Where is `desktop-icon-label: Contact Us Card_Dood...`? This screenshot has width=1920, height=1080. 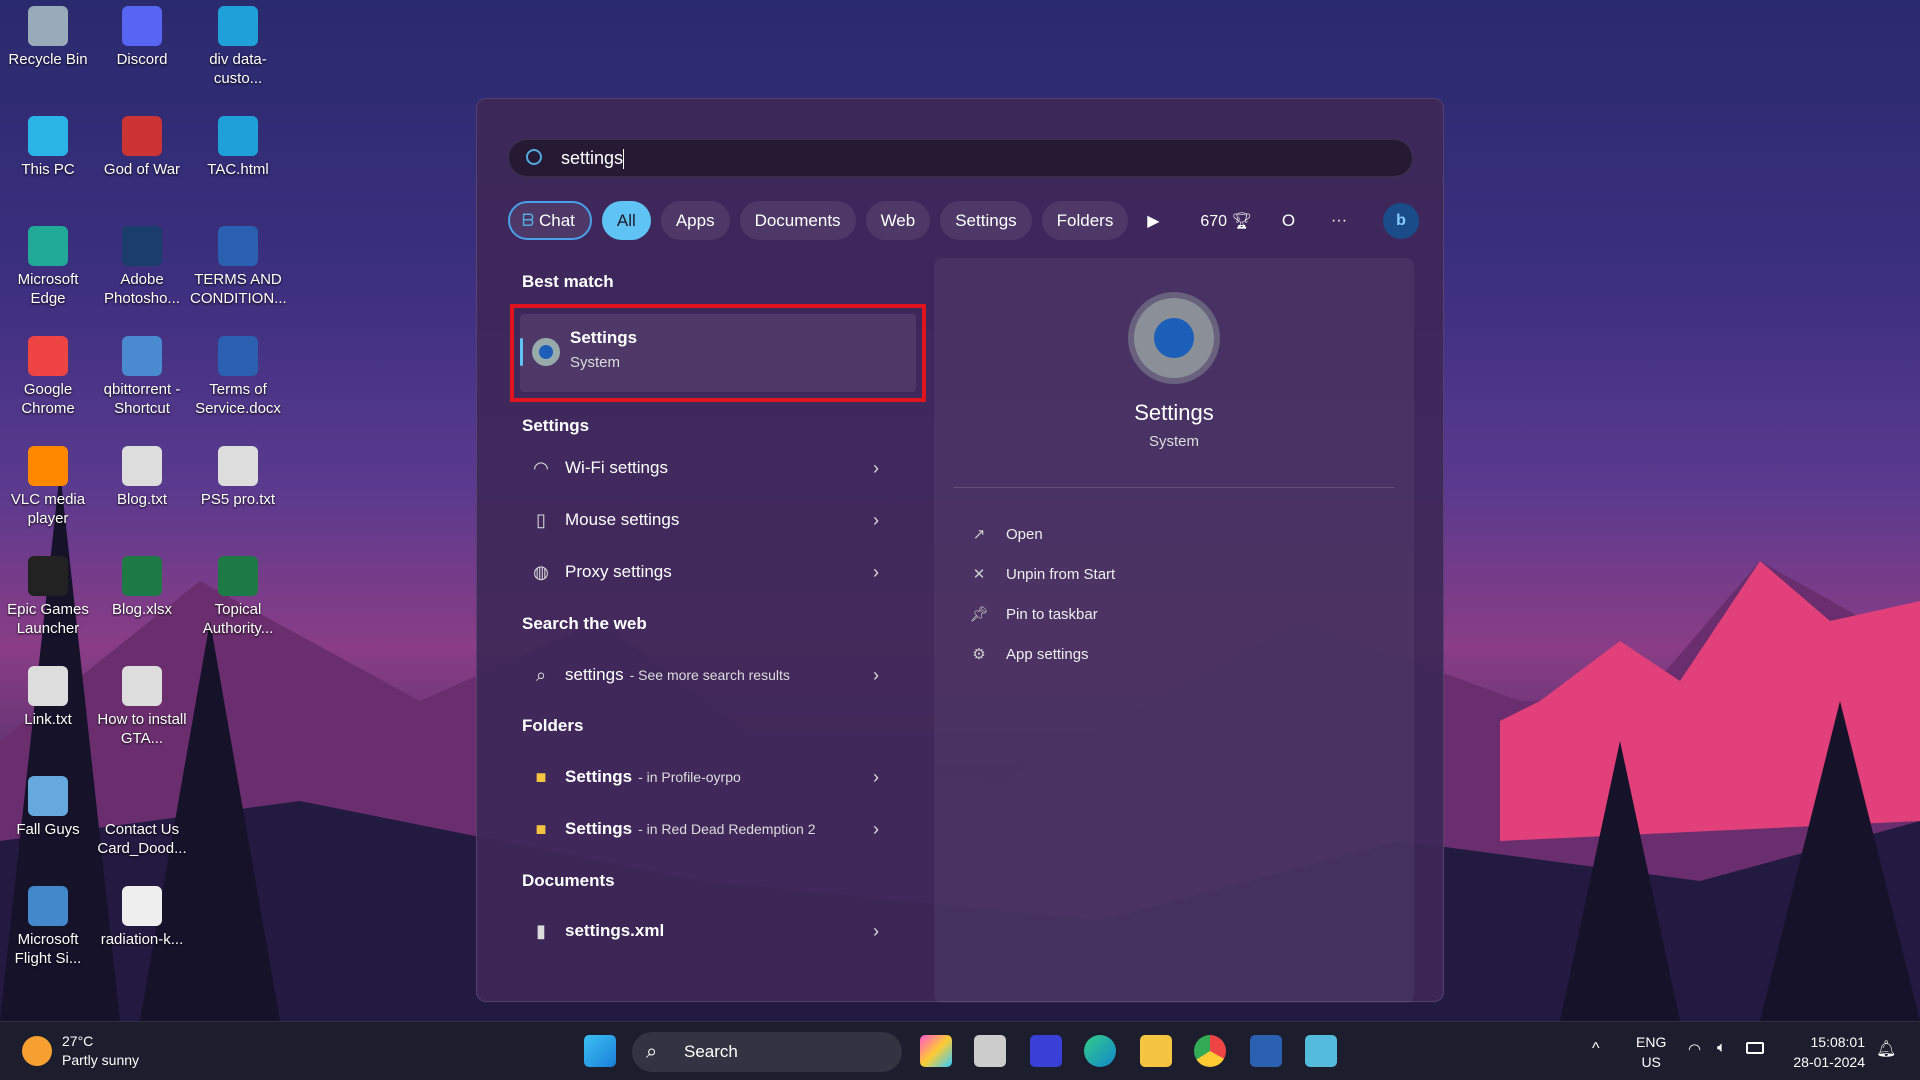 desktop-icon-label: Contact Us Card_Dood... is located at coordinates (142, 839).